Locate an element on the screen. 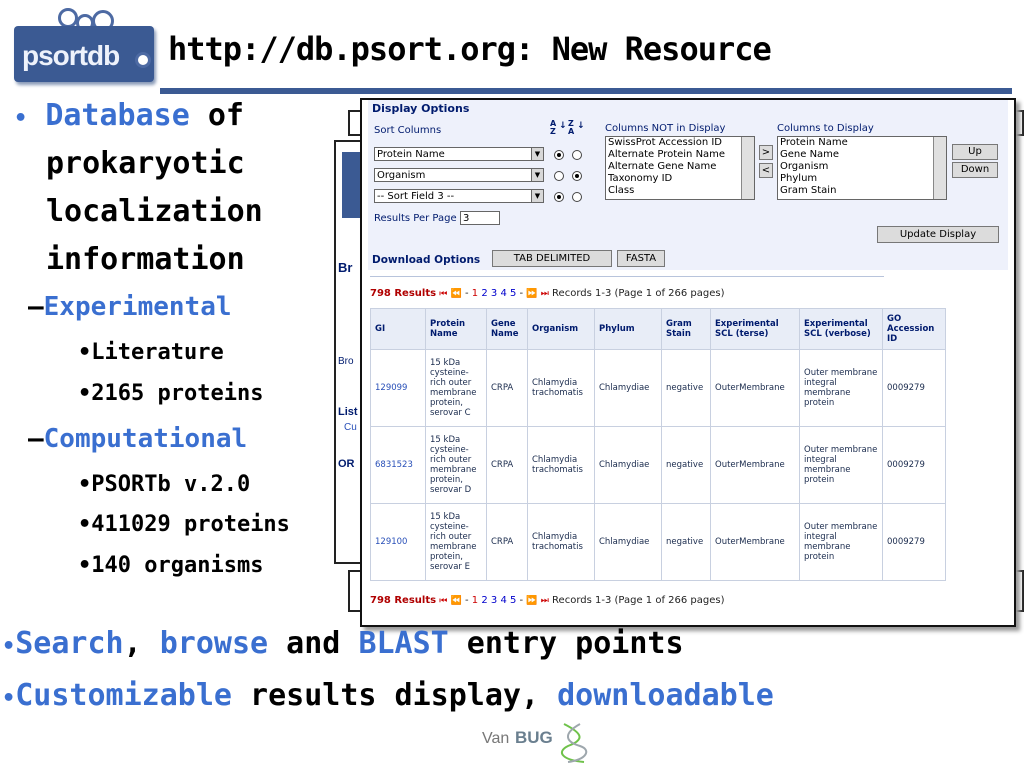 This screenshot has height=768, width=1024. logo-dot is located at coordinates (143, 60).